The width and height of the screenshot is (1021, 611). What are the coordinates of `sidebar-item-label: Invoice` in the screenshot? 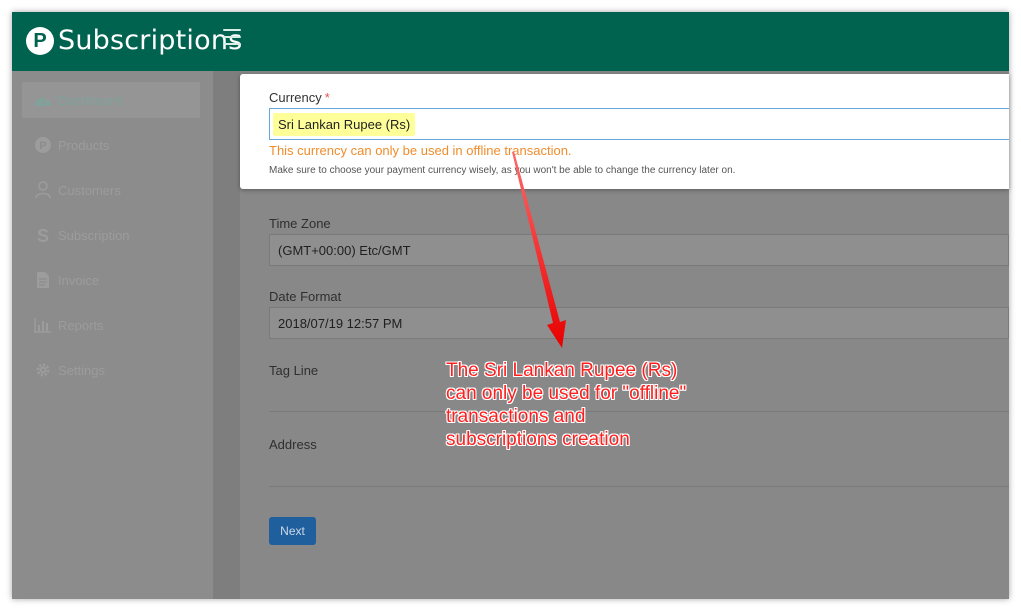 It's located at (79, 280).